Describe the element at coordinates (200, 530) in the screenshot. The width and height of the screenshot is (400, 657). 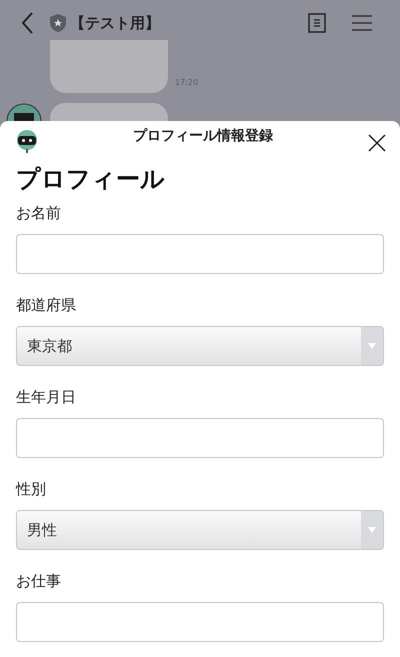
I see `select-field: 男性` at that location.